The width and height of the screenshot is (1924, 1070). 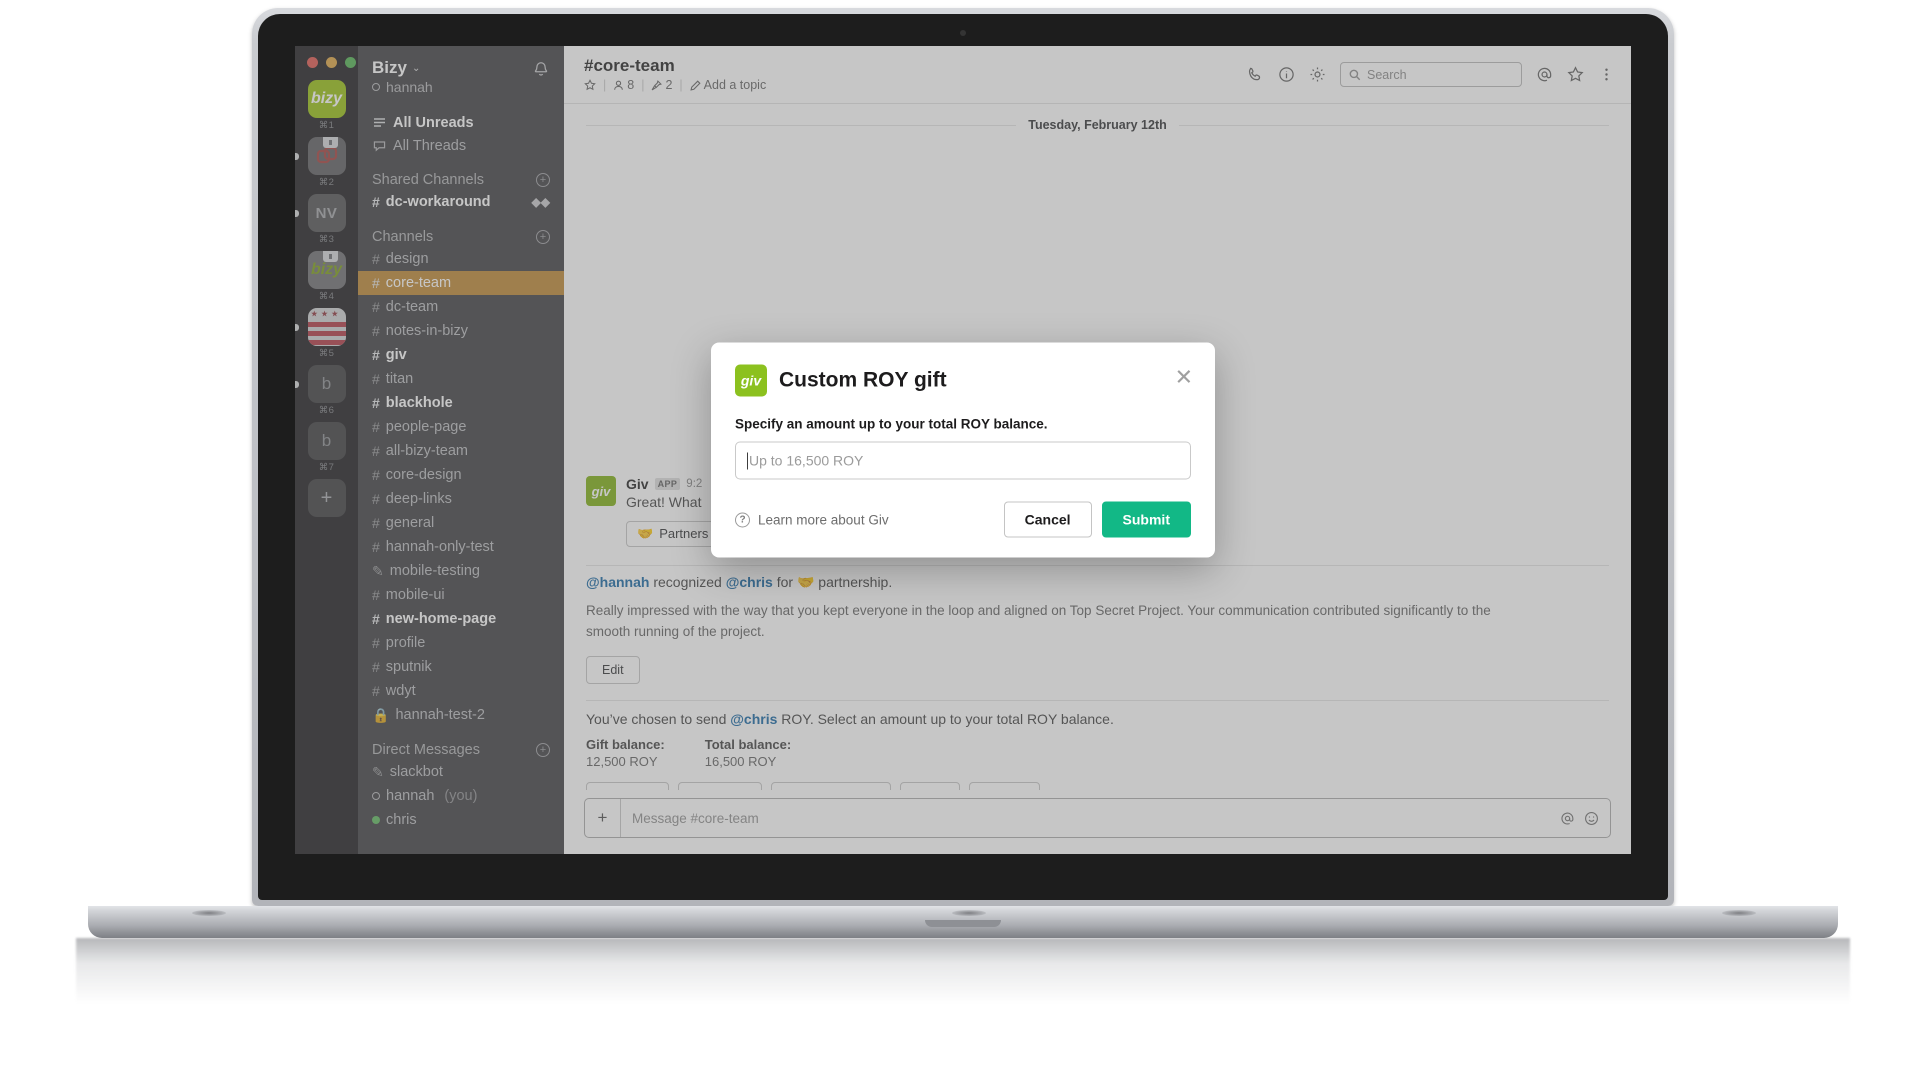 I want to click on cancel-button: Cancel, so click(x=1047, y=519).